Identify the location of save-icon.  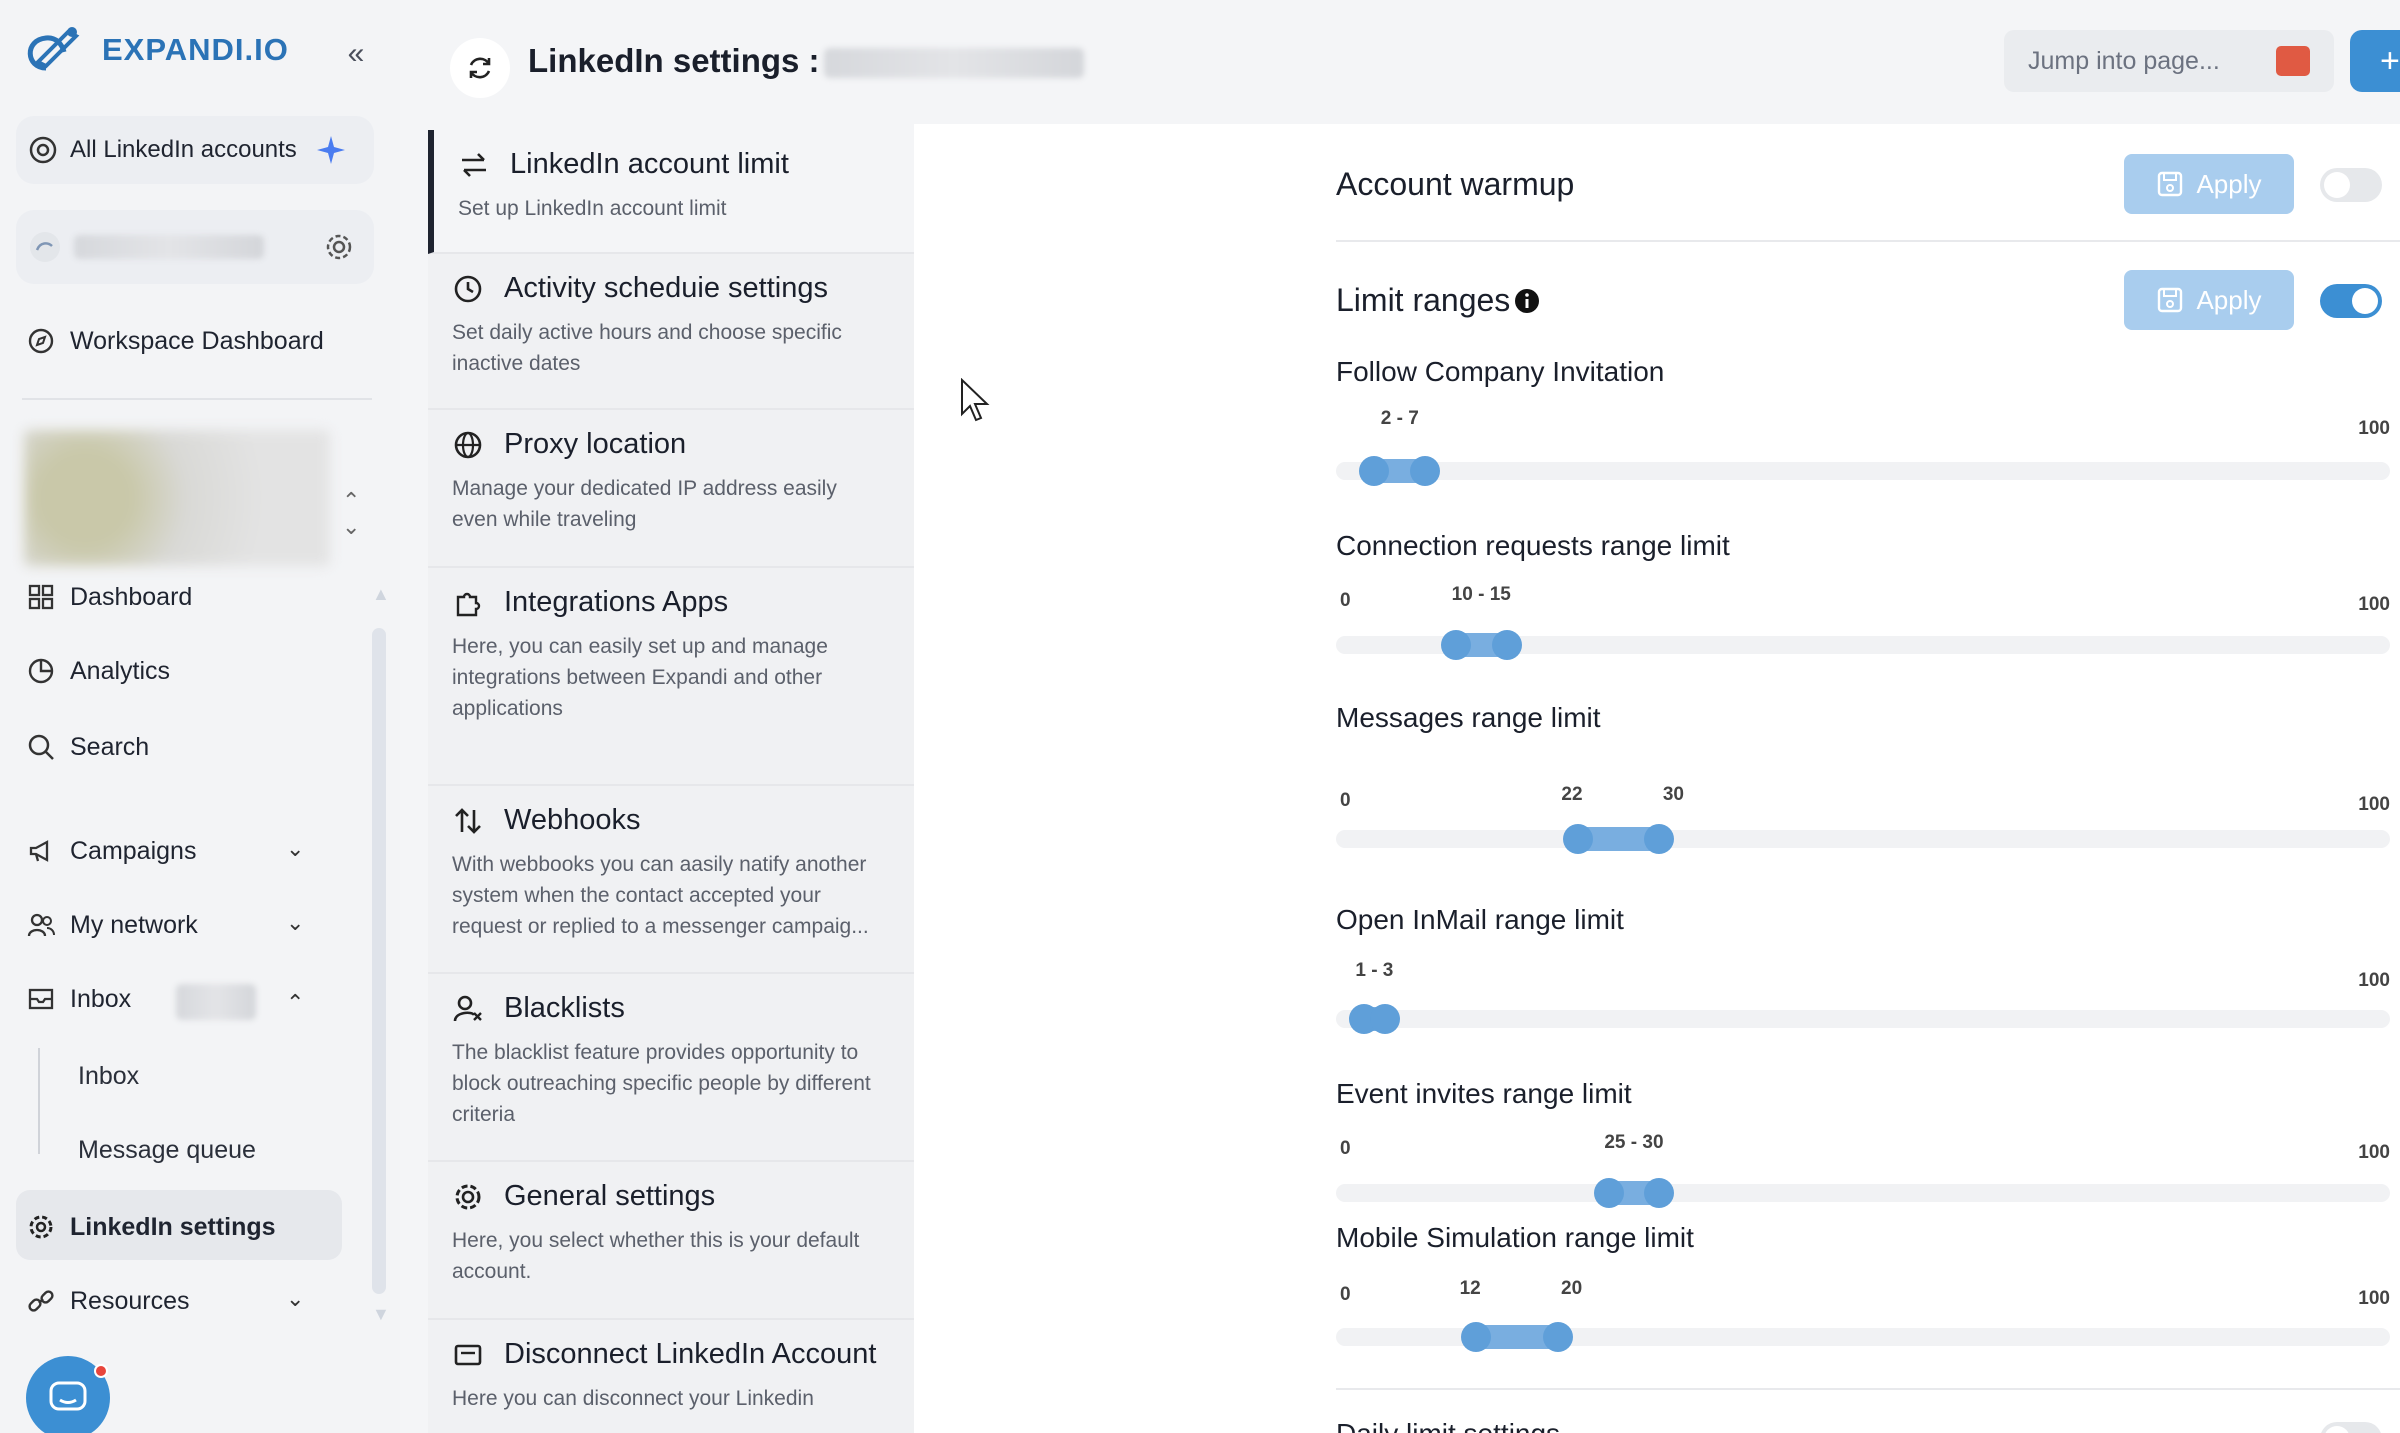
(2170, 300).